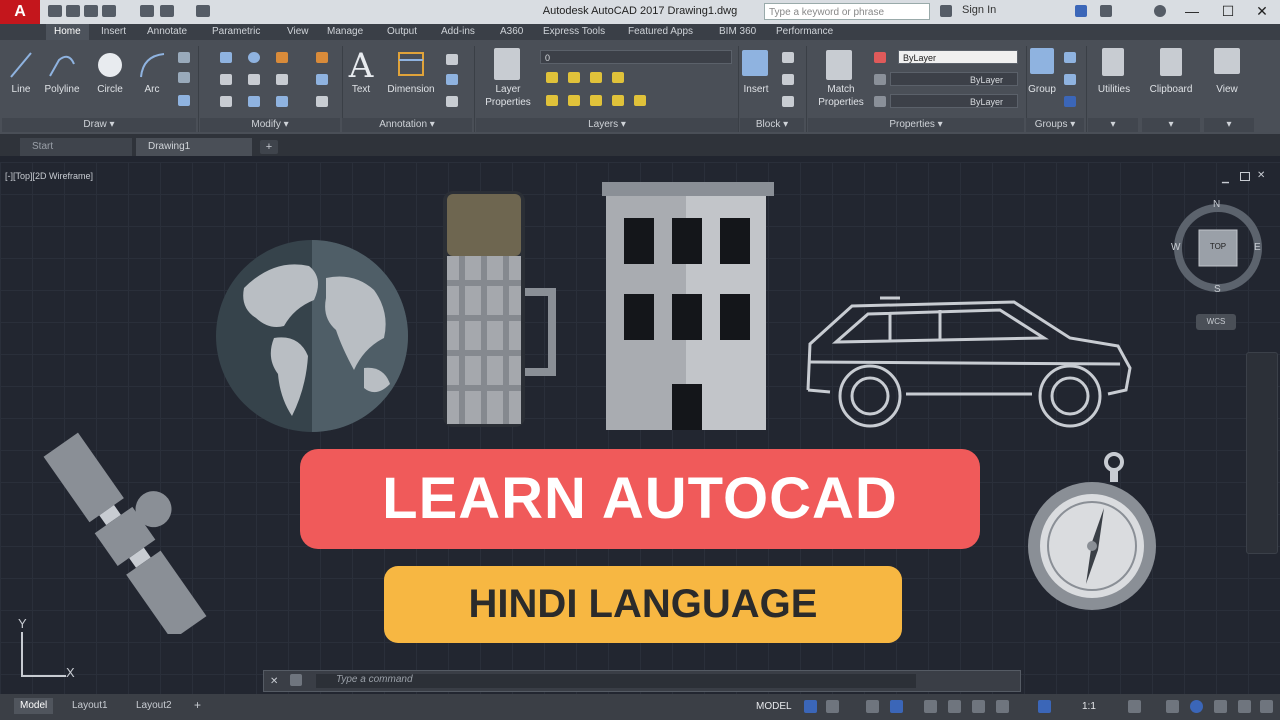  Describe the element at coordinates (274, 681) in the screenshot. I see `command-close-icon: ✕` at that location.